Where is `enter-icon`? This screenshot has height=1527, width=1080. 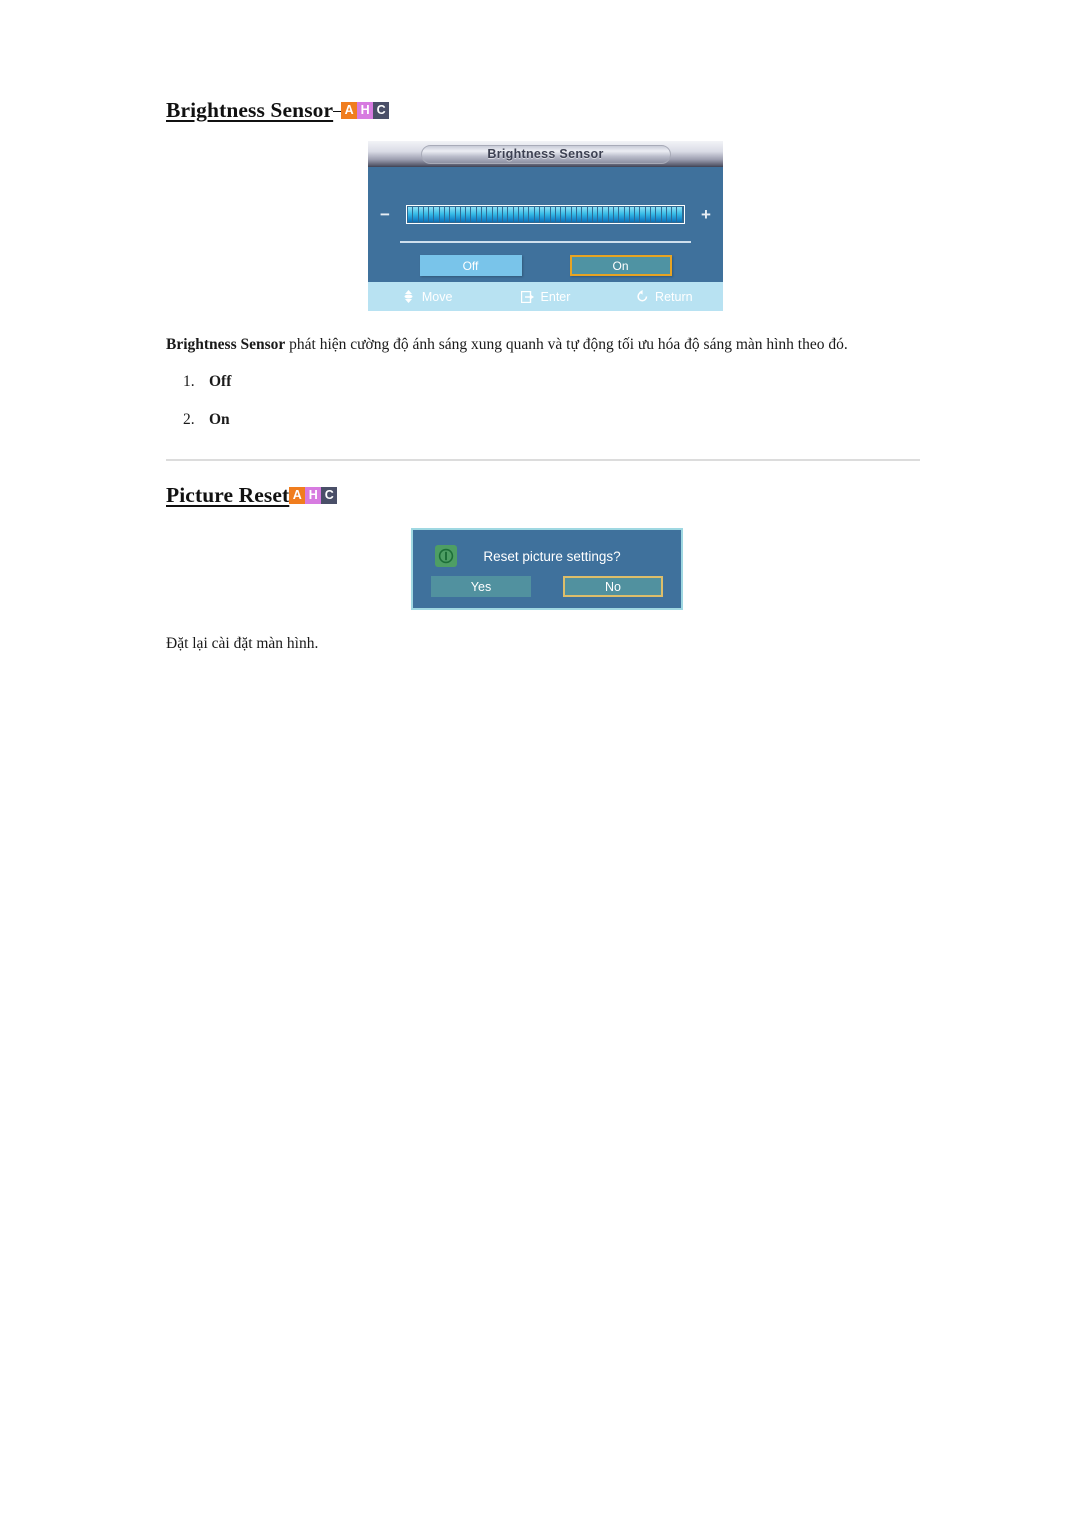 enter-icon is located at coordinates (528, 297).